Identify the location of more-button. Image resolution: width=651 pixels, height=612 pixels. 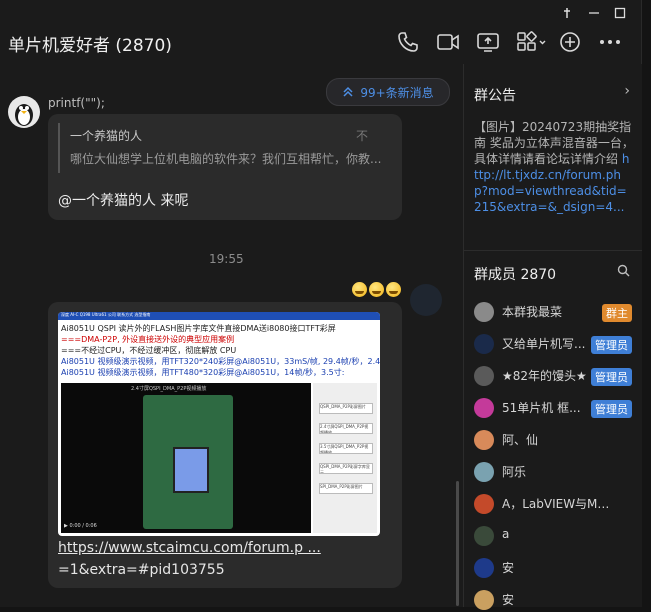
(610, 42).